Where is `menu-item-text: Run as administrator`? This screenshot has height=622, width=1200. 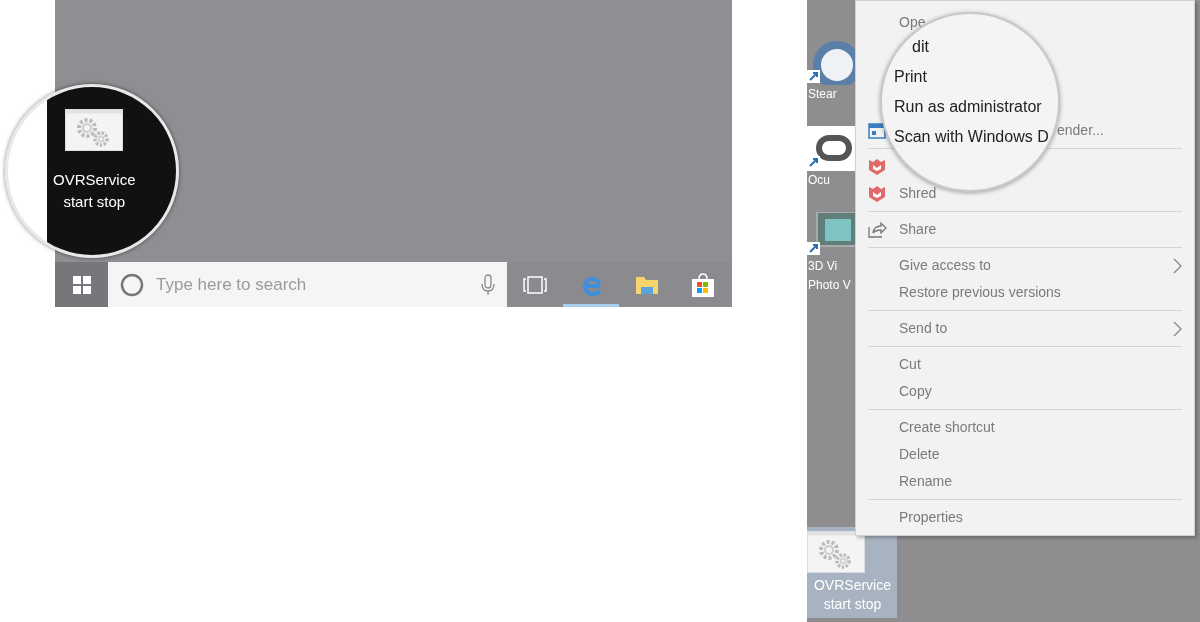 menu-item-text: Run as administrator is located at coordinates (968, 107).